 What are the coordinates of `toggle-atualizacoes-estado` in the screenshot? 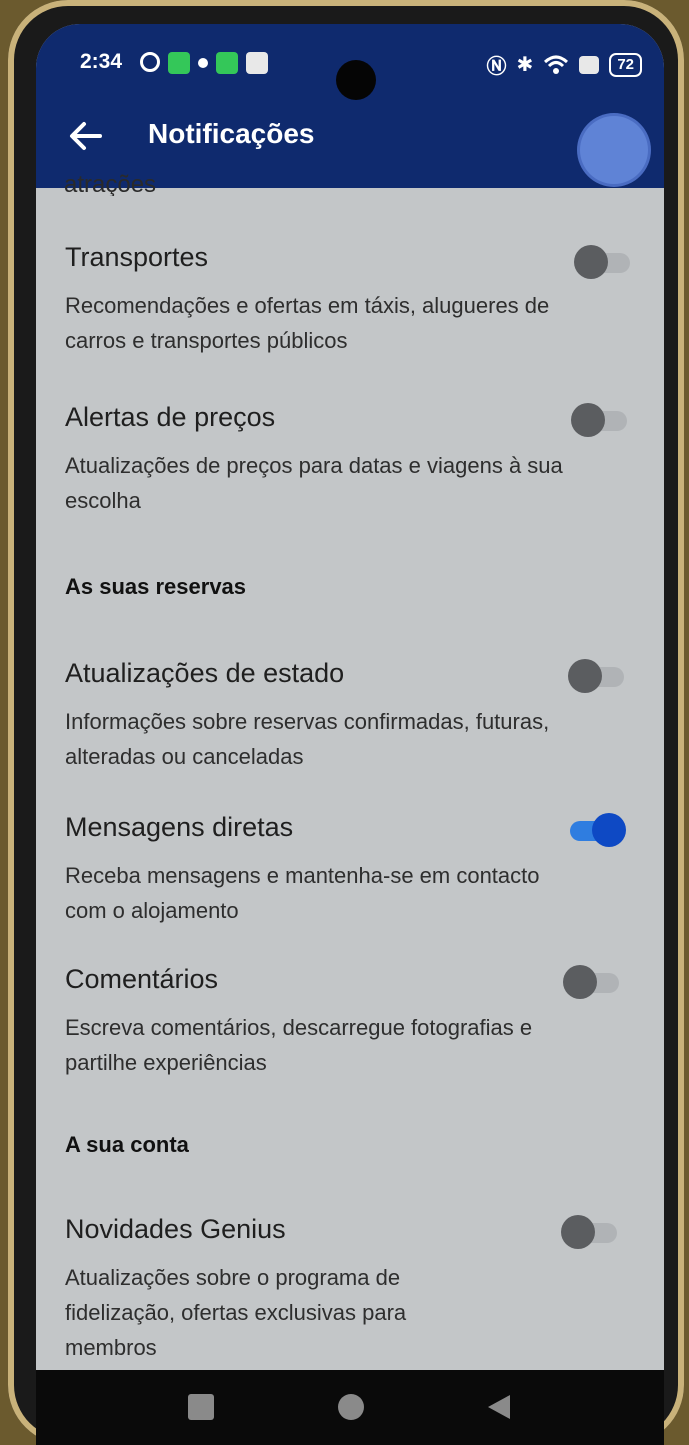 It's located at (598, 676).